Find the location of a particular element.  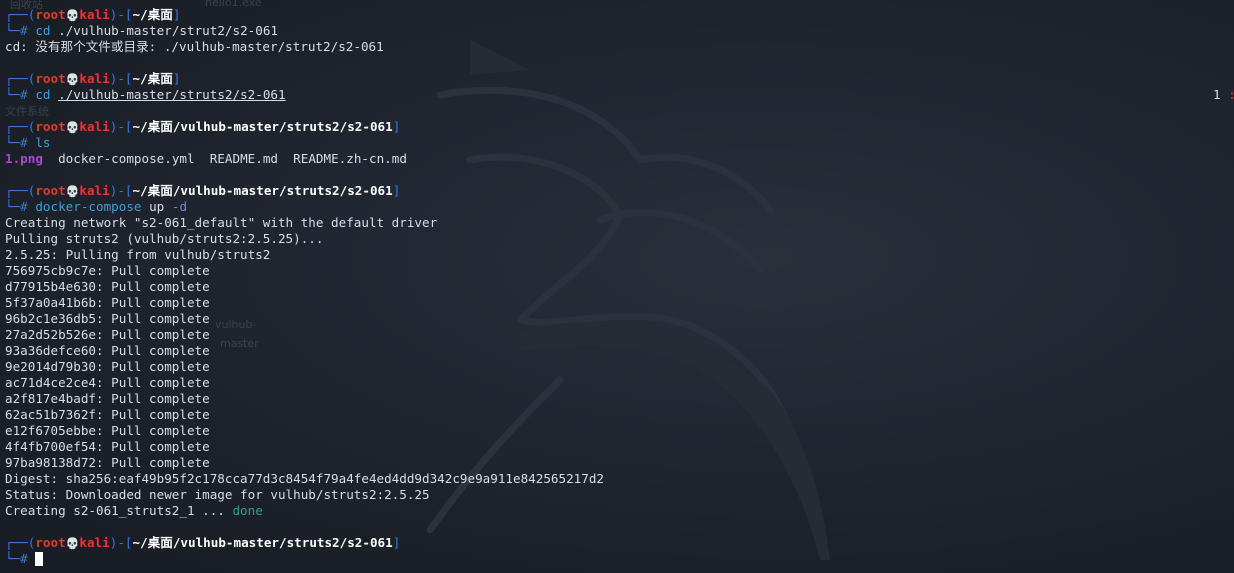

done-status: done is located at coordinates (247, 510).